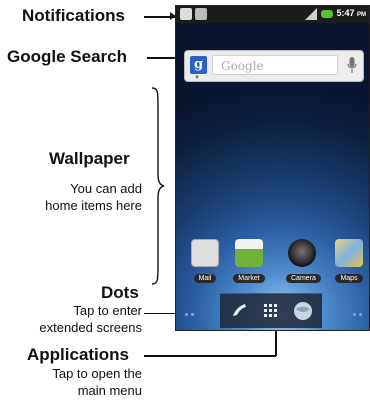 This screenshot has height=402, width=370. What do you see at coordinates (349, 278) in the screenshot?
I see `app-label: Maps` at bounding box center [349, 278].